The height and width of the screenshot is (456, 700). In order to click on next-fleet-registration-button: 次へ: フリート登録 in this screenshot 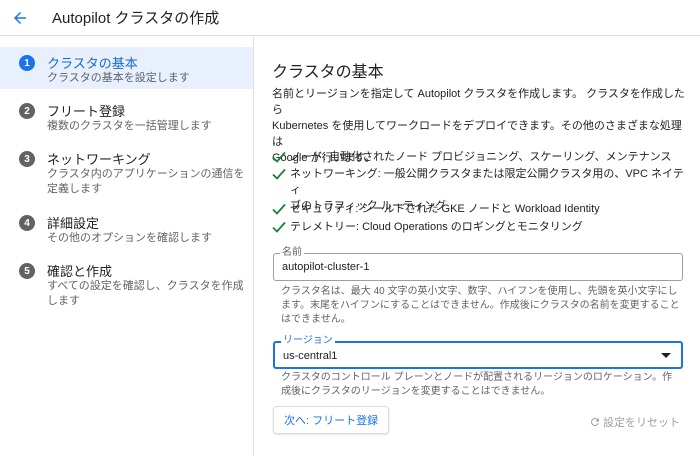, I will do `click(331, 420)`.